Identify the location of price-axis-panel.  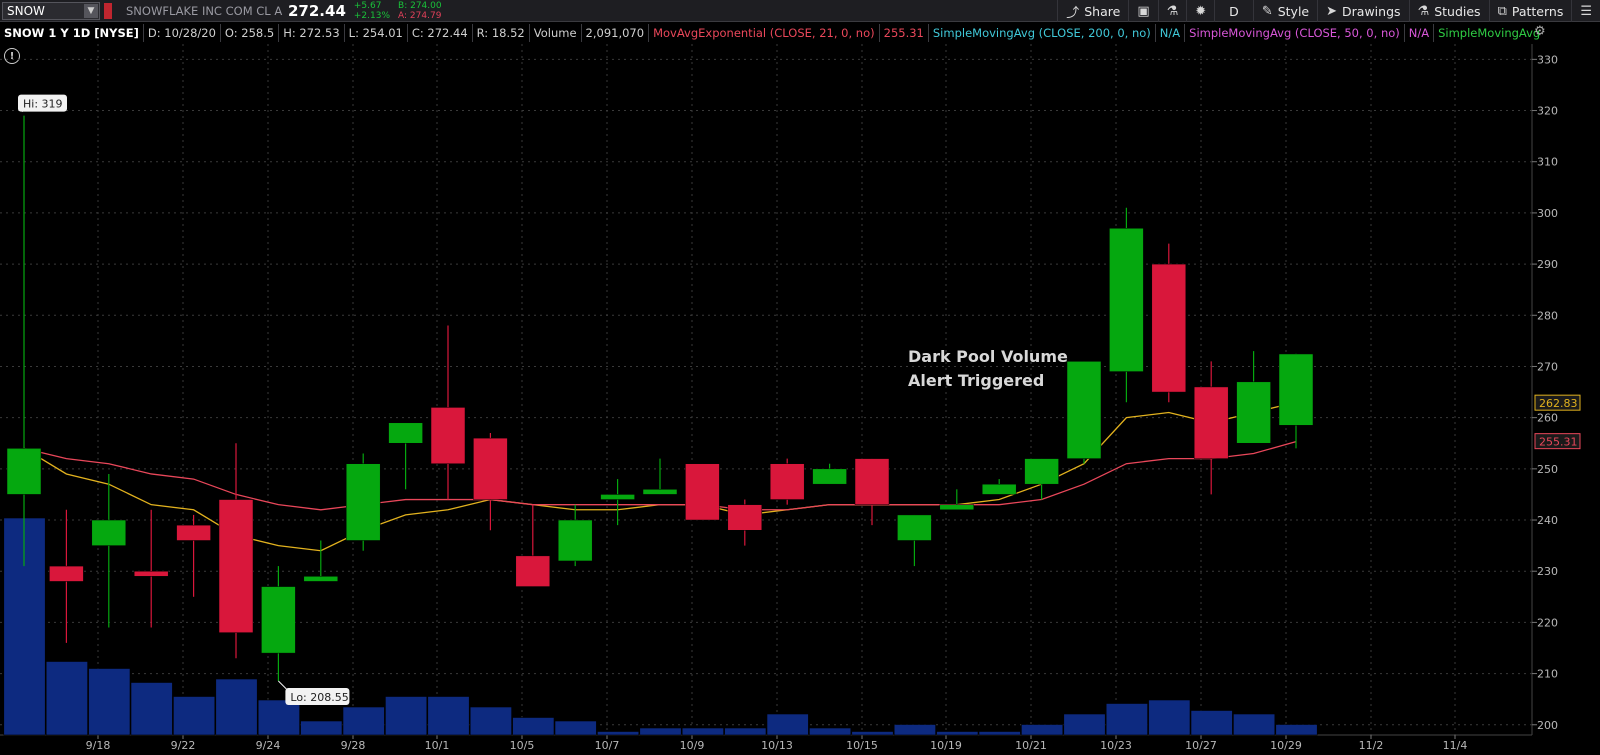
(1566, 389).